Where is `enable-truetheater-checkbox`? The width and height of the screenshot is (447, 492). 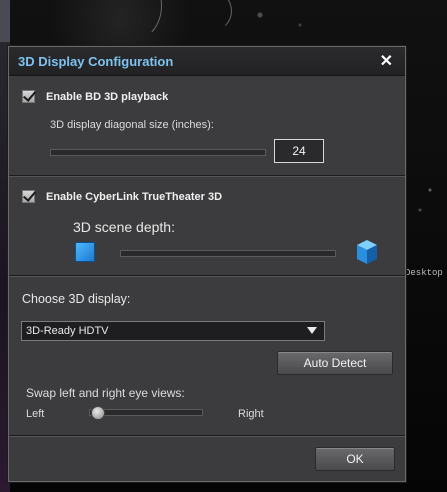
enable-truetheater-checkbox is located at coordinates (29, 195).